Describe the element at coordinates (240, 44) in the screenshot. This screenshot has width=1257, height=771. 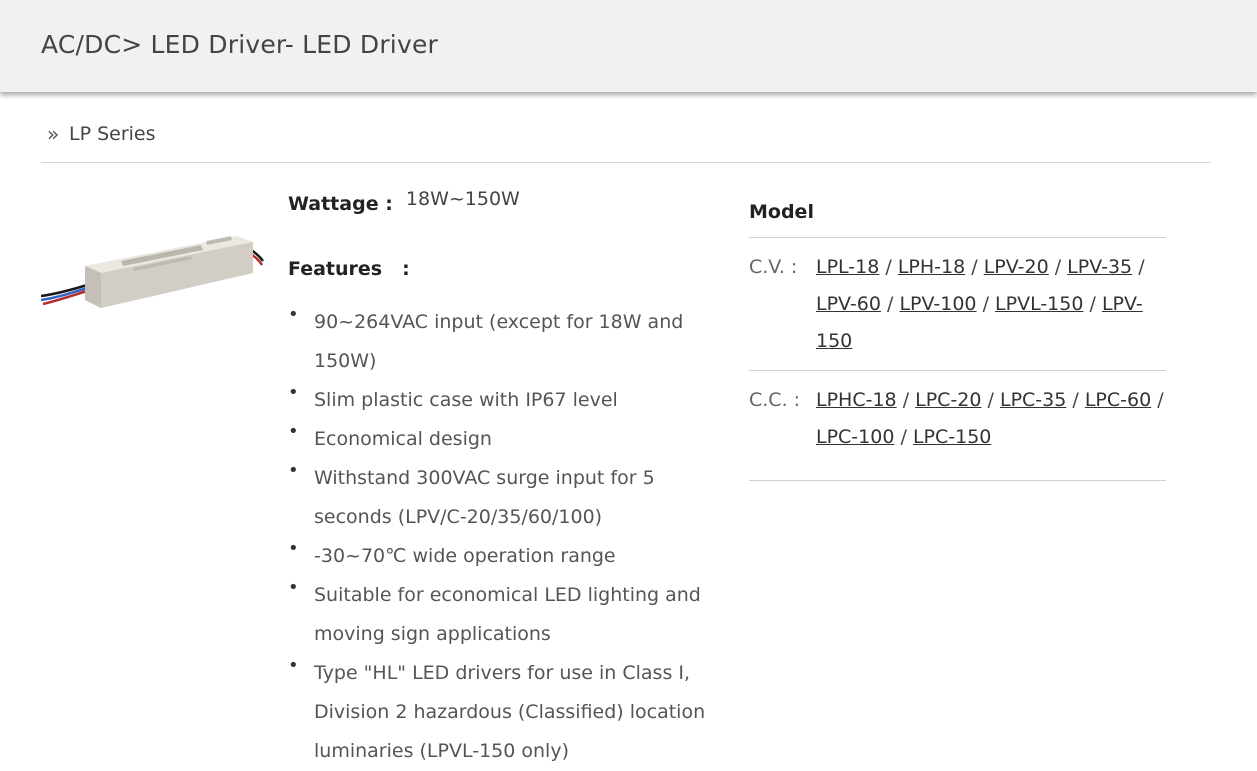
I see `page-title: AC/DC> LED Driver- LED Driver` at that location.